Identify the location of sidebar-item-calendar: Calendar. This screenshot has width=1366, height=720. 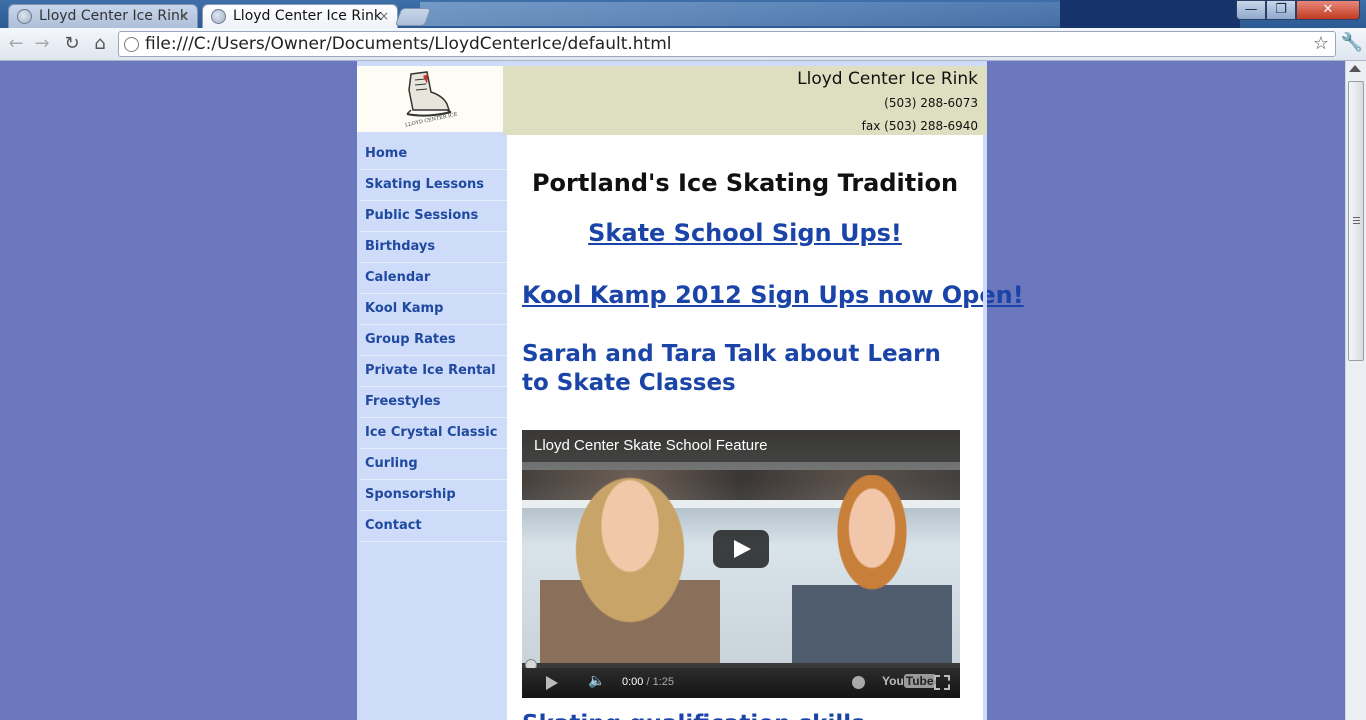
(433, 278).